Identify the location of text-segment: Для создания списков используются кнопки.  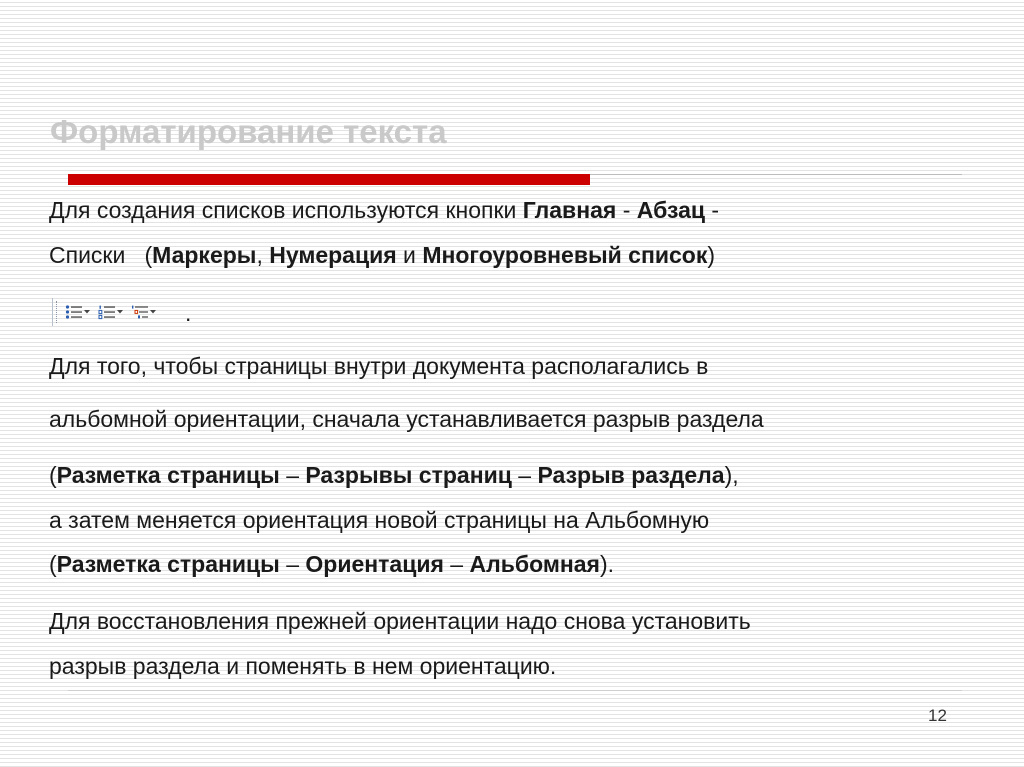
(286, 210).